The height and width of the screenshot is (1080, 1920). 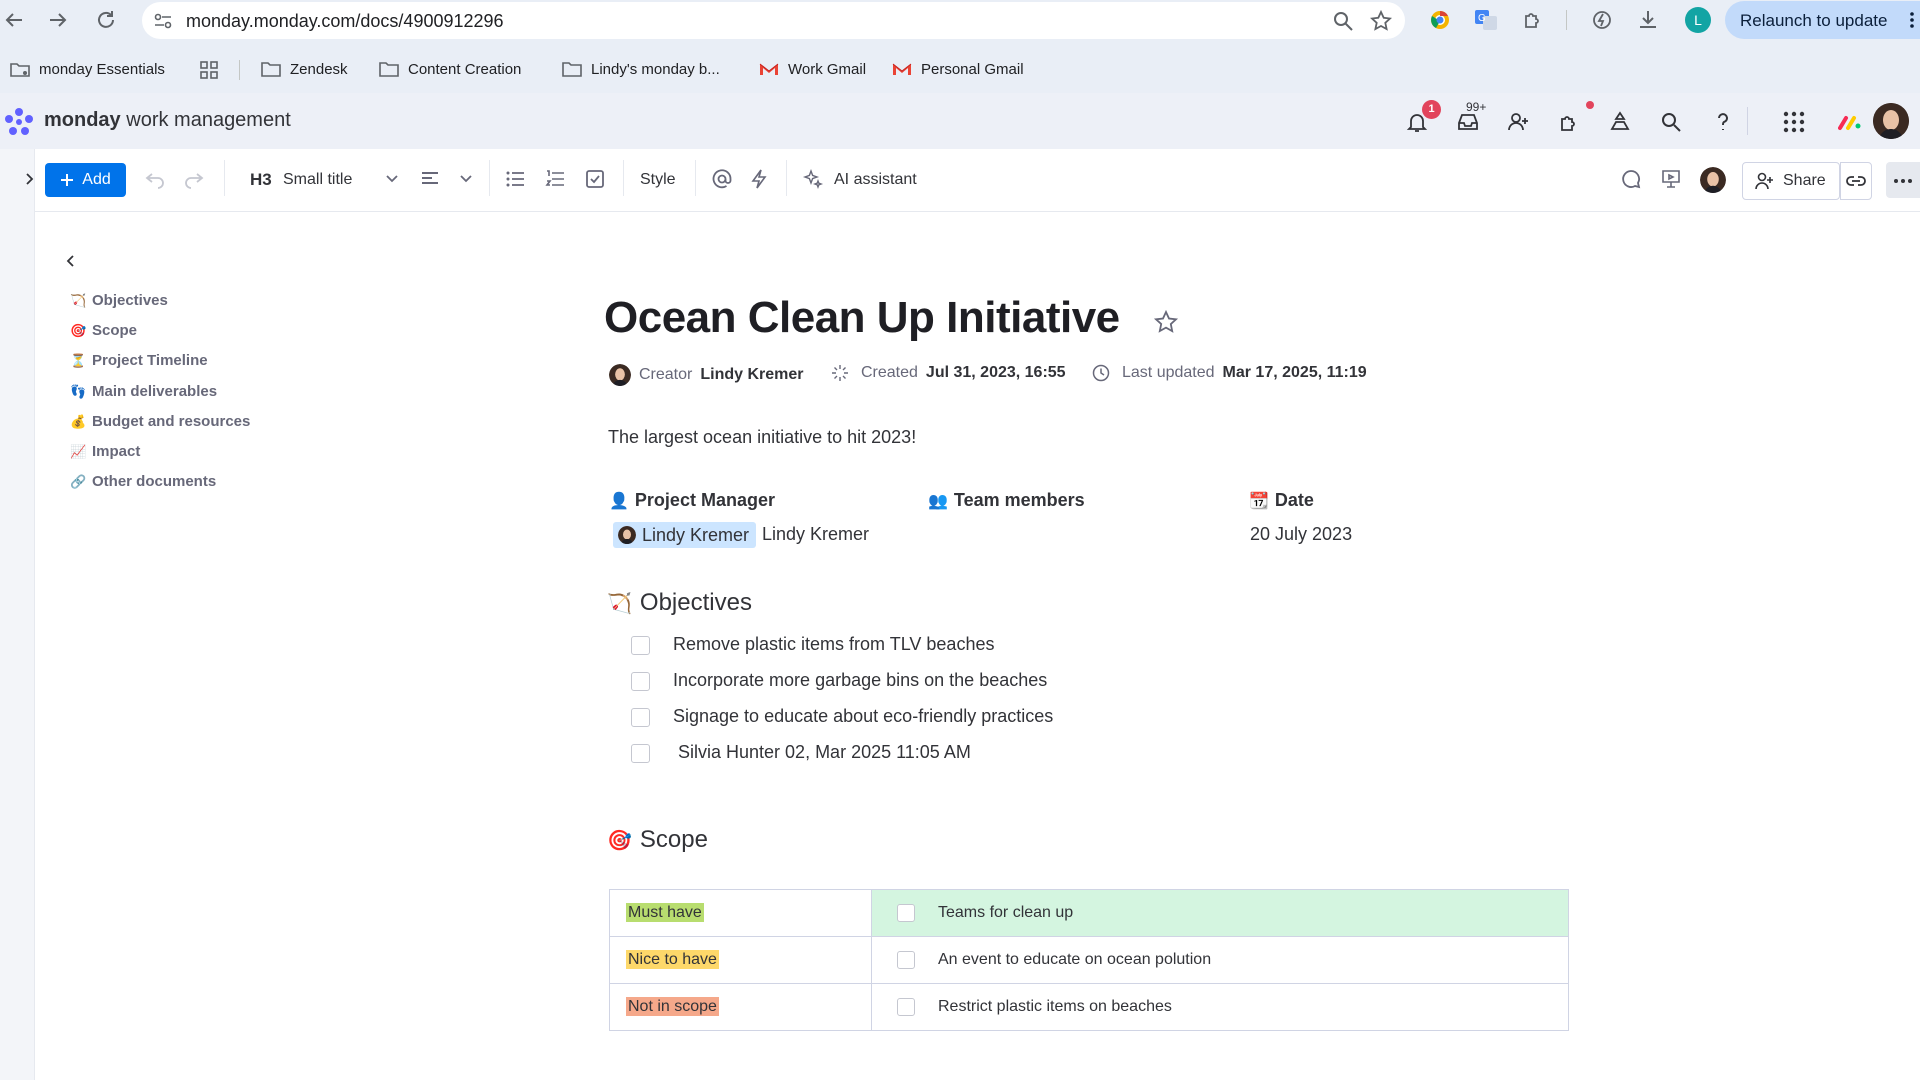 I want to click on mention-icon, so click(x=722, y=179).